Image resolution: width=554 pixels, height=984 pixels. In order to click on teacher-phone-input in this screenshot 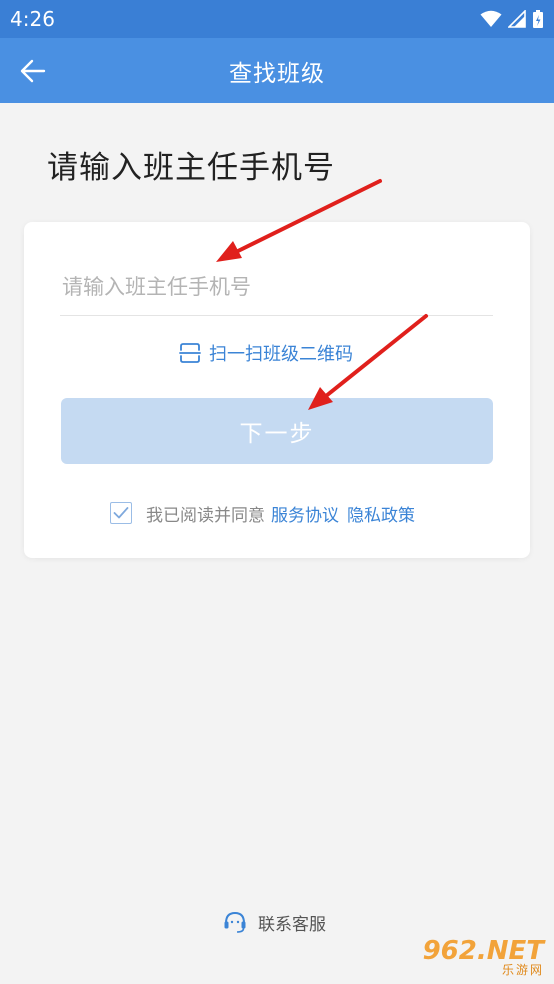, I will do `click(276, 287)`.